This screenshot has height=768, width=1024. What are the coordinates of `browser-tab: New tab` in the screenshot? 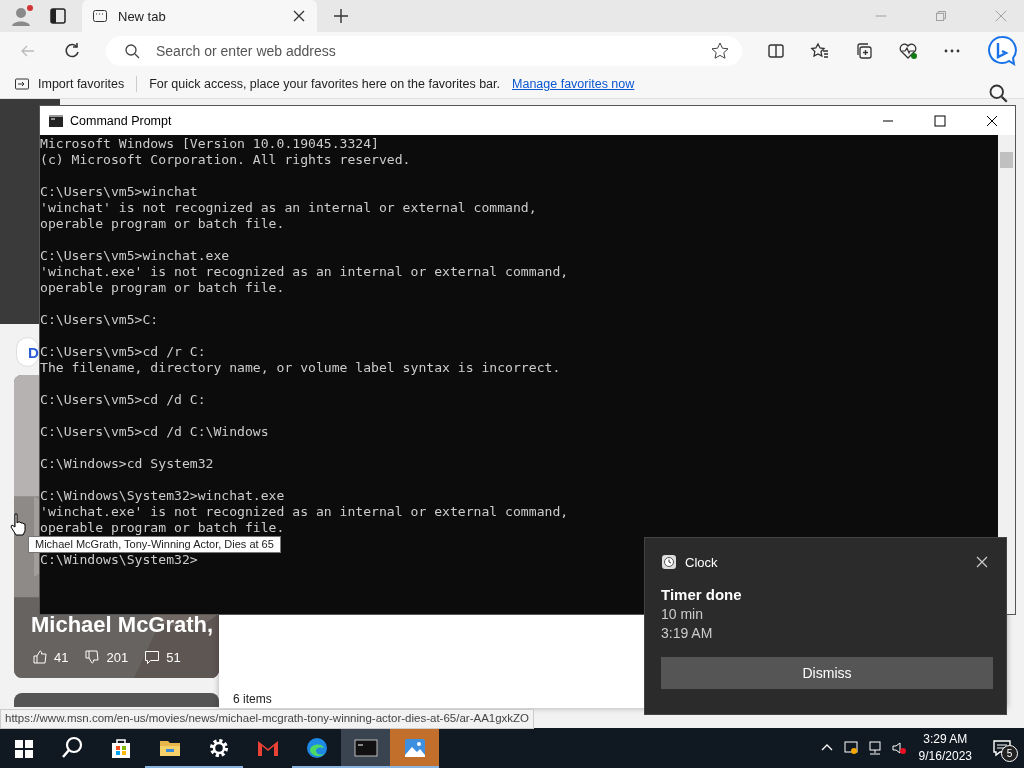 It's located at (199, 16).